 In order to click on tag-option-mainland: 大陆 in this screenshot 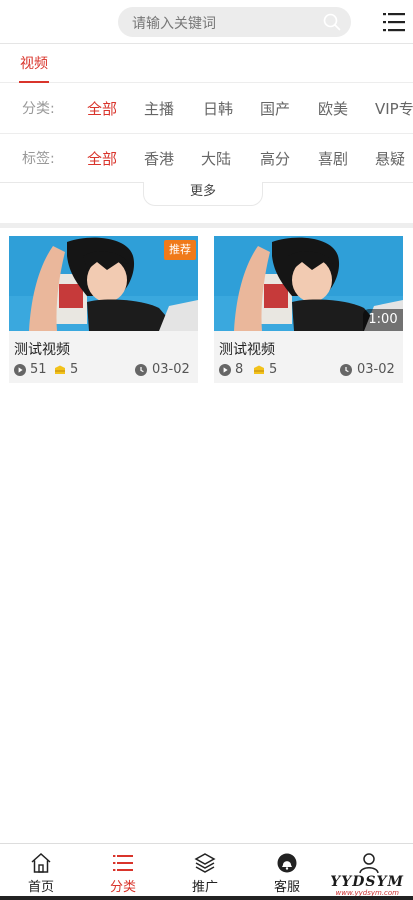, I will do `click(216, 158)`.